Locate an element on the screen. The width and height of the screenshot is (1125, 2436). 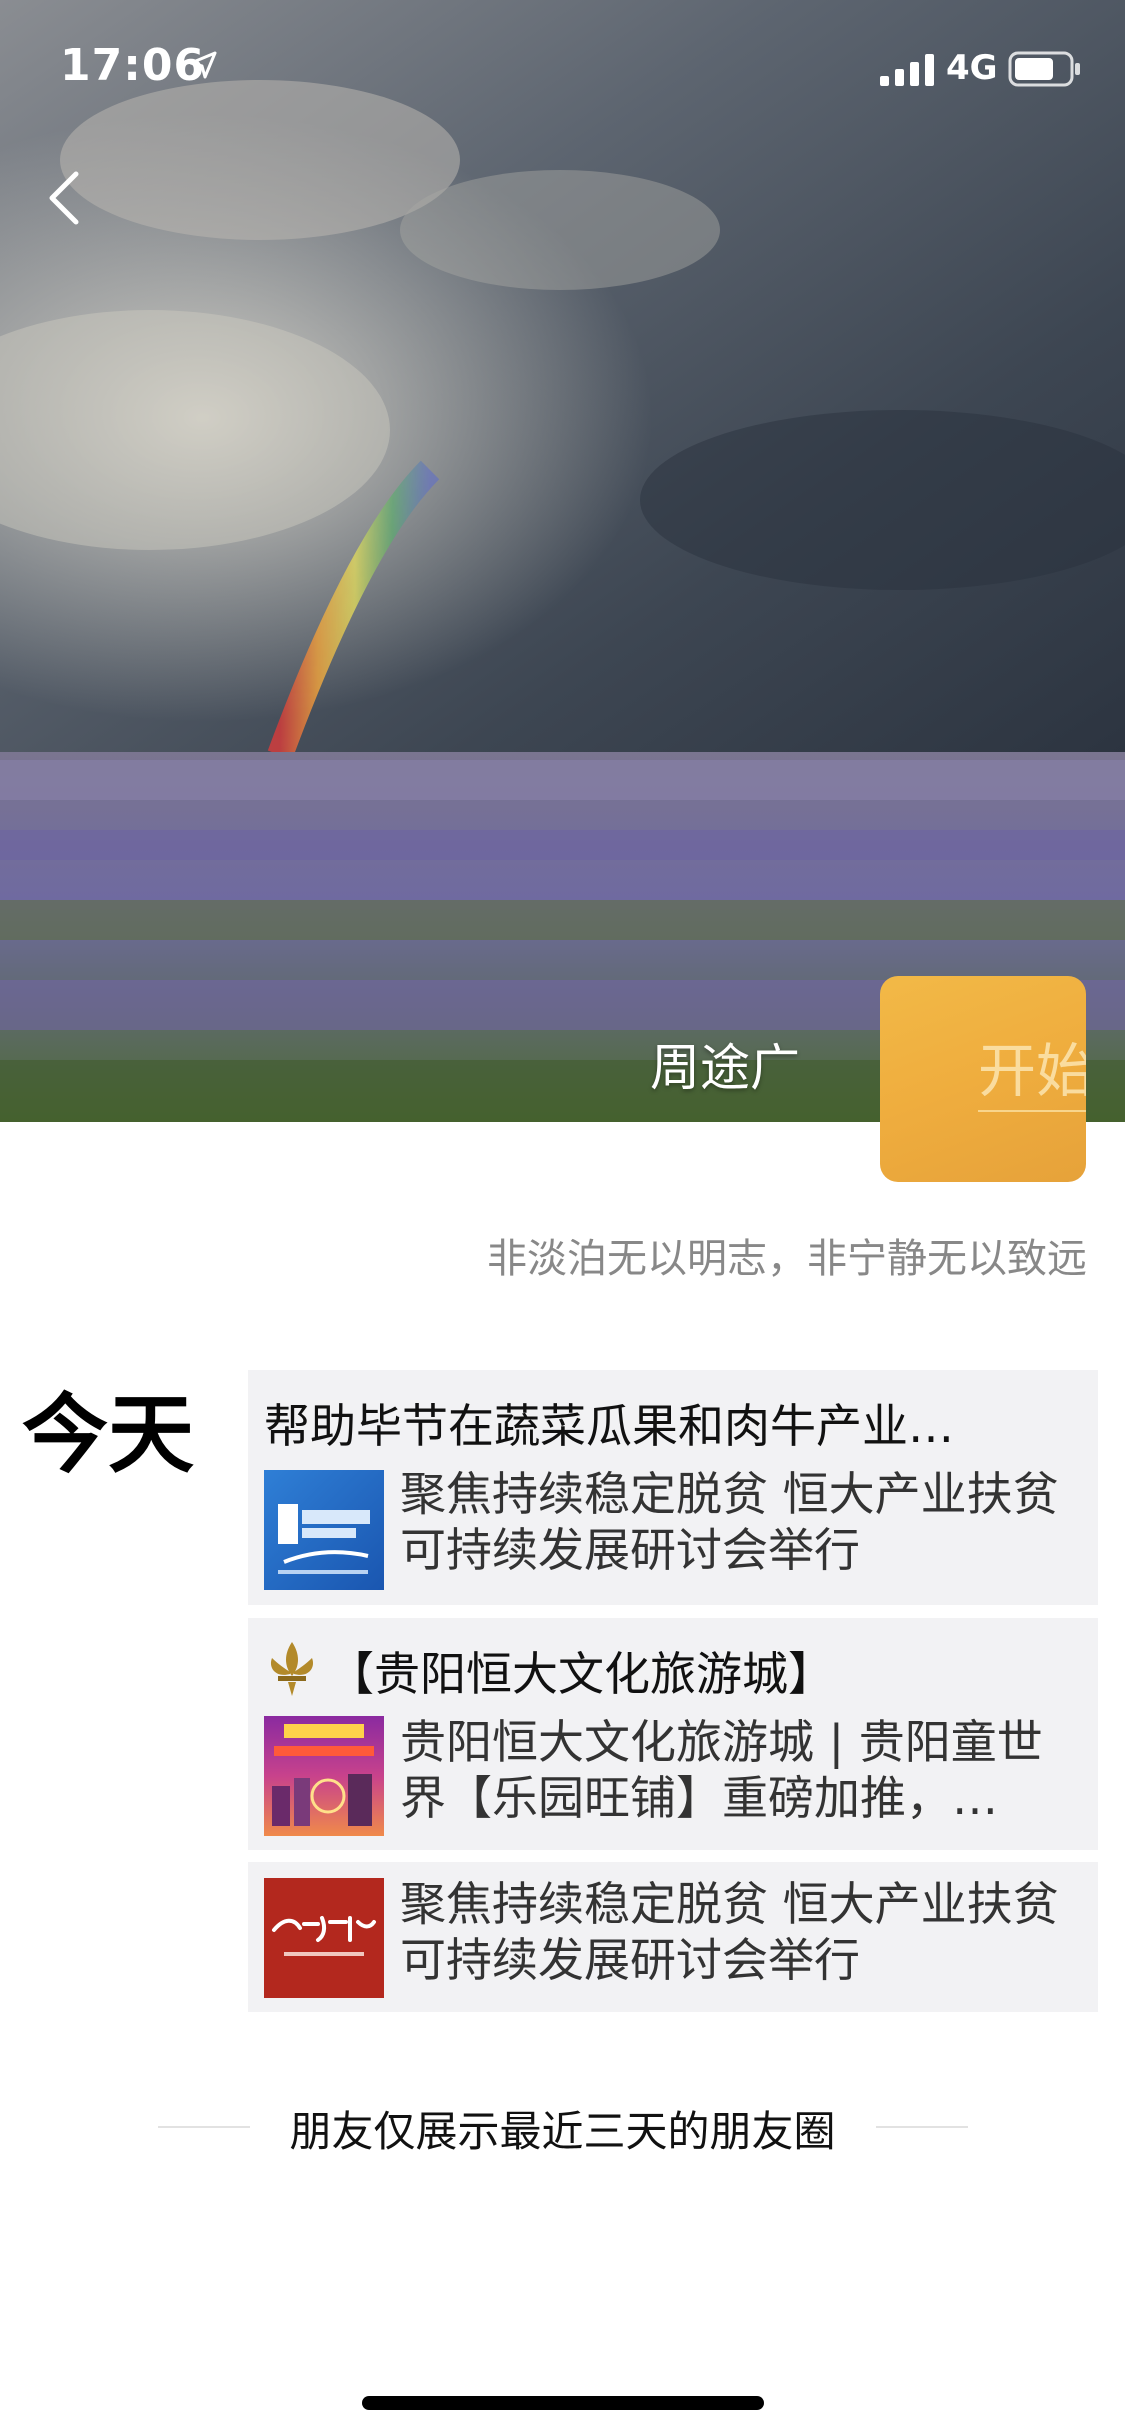
footer-divider-right is located at coordinates (922, 2127).